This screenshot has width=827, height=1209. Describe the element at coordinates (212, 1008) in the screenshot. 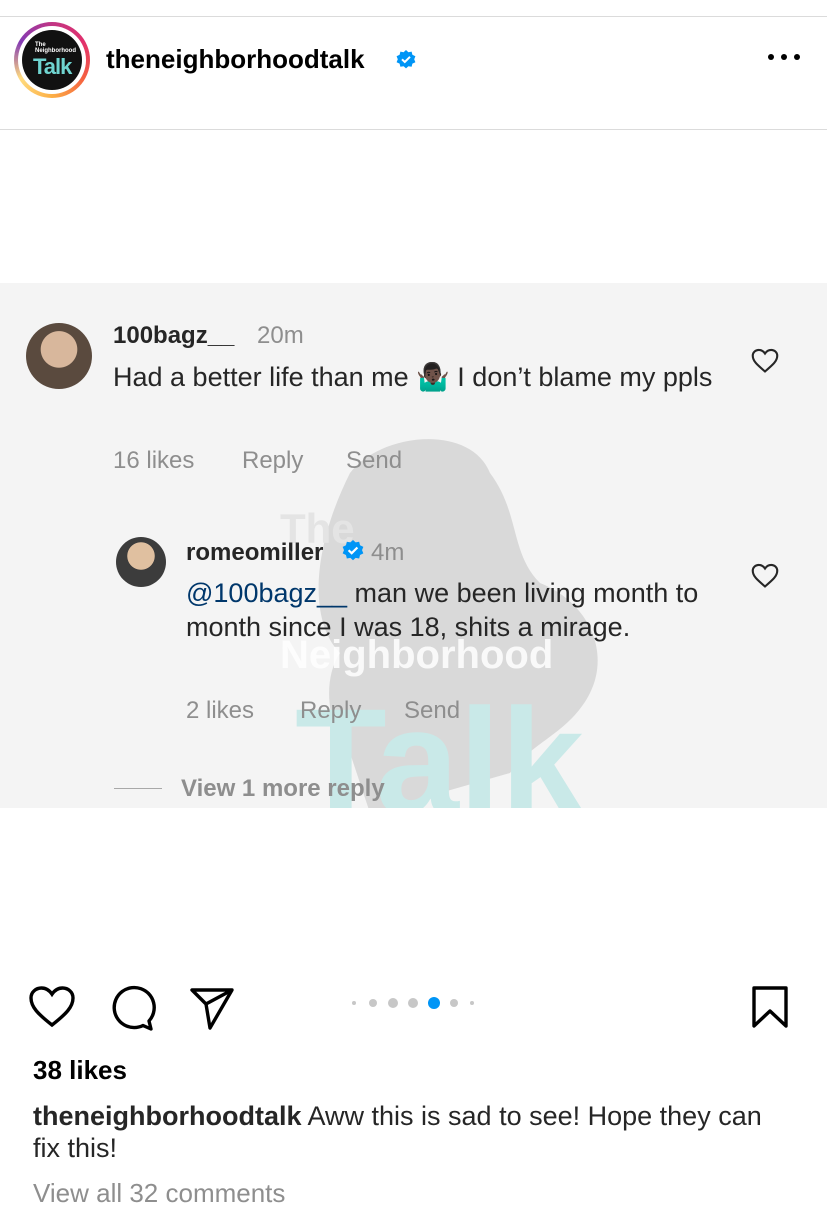

I see `share-icon` at that location.